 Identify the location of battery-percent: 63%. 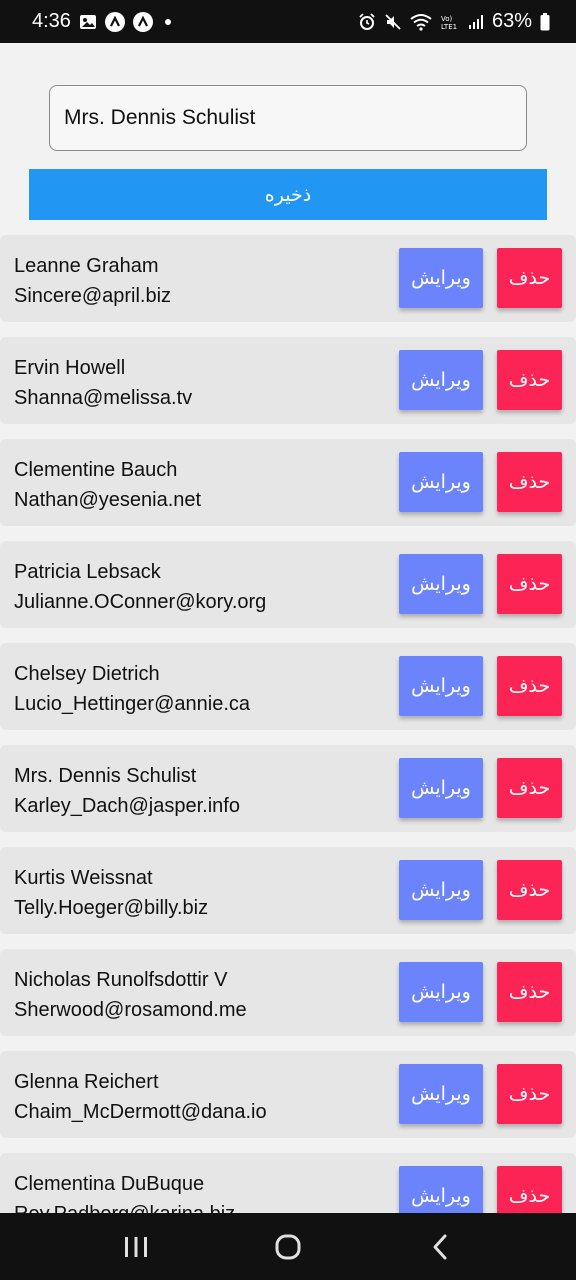
(511, 21).